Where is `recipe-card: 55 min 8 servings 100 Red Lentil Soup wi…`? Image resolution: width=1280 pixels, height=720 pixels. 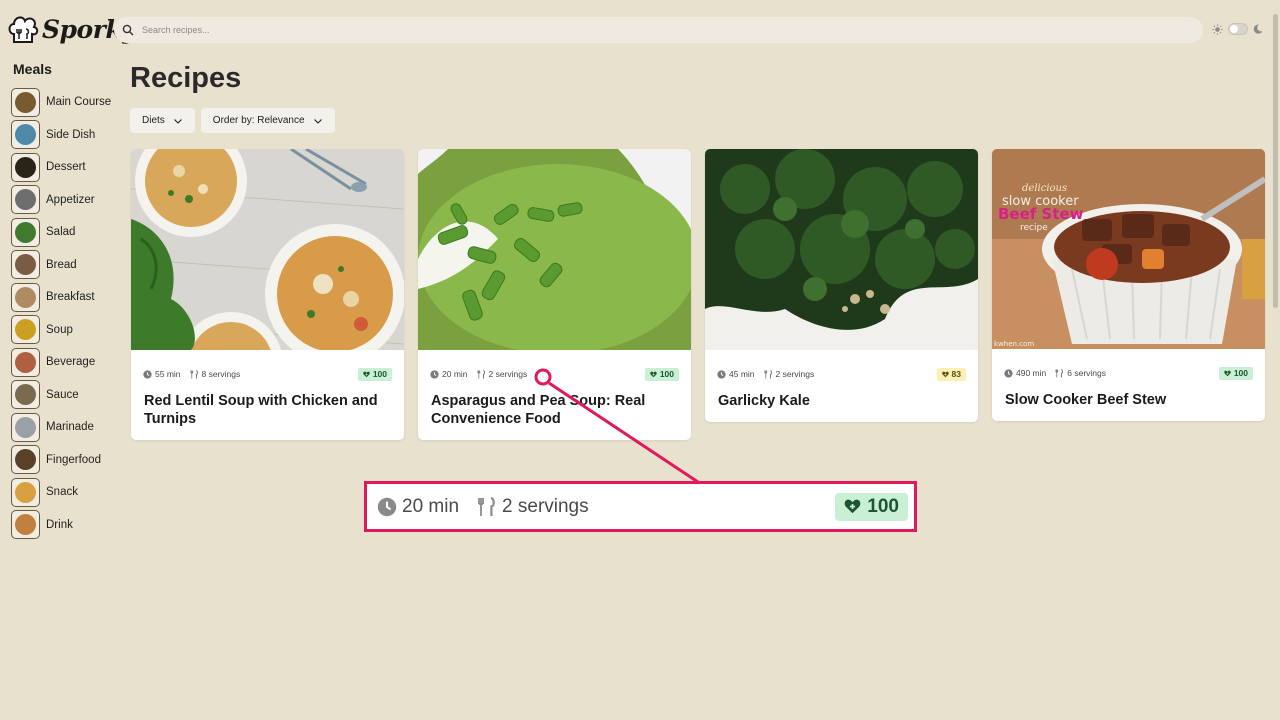 recipe-card: 55 min 8 servings 100 Red Lentil Soup wi… is located at coordinates (267, 294).